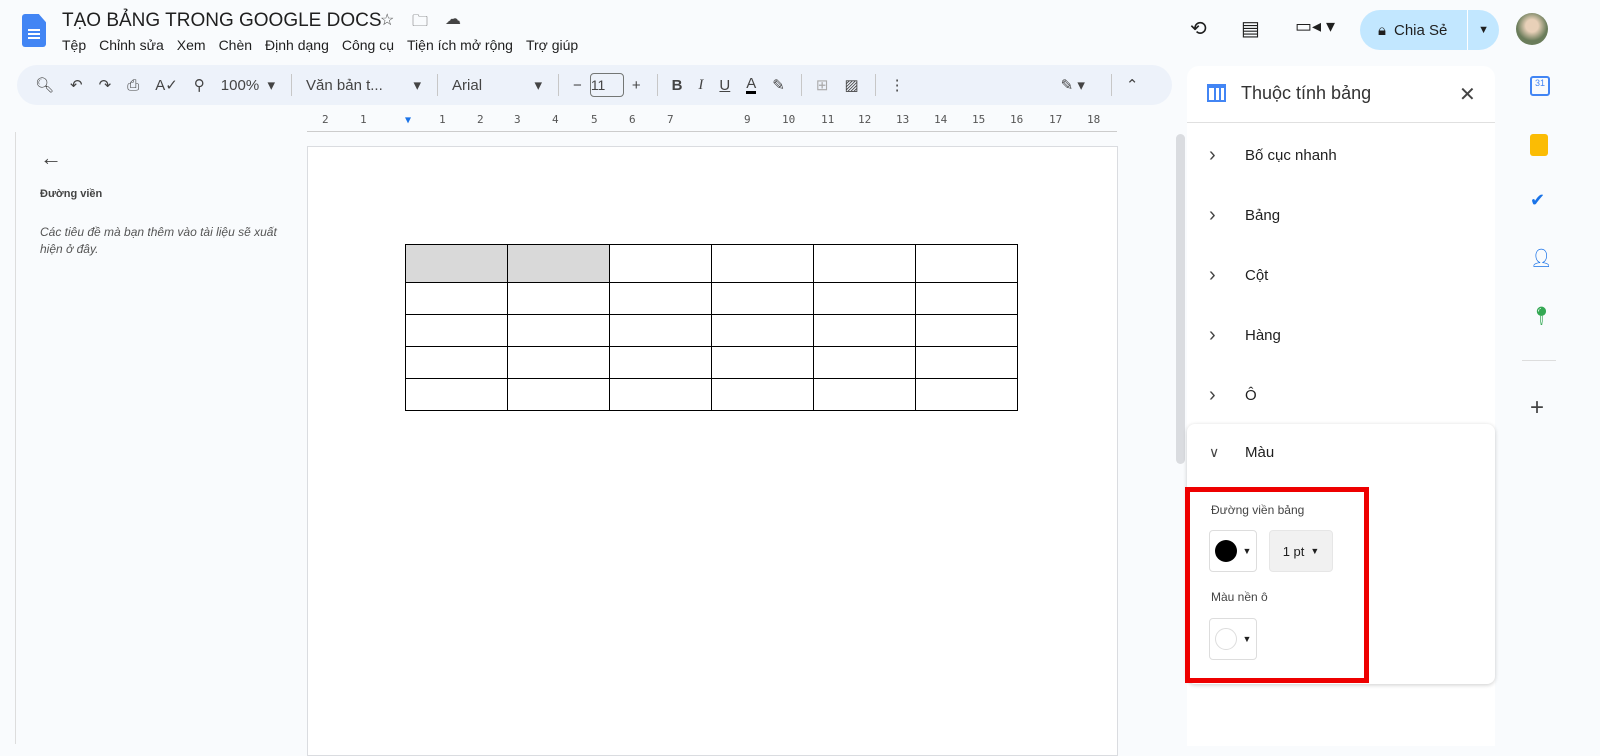 The height and width of the screenshot is (756, 1600). What do you see at coordinates (1315, 26) in the screenshot?
I see `meet-icon: ▭◂ ▾` at bounding box center [1315, 26].